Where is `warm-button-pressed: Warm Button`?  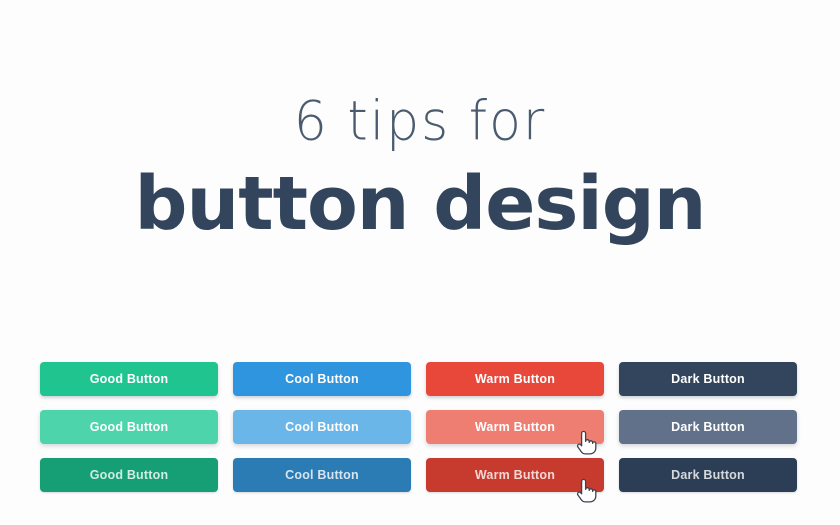
warm-button-pressed: Warm Button is located at coordinates (515, 475).